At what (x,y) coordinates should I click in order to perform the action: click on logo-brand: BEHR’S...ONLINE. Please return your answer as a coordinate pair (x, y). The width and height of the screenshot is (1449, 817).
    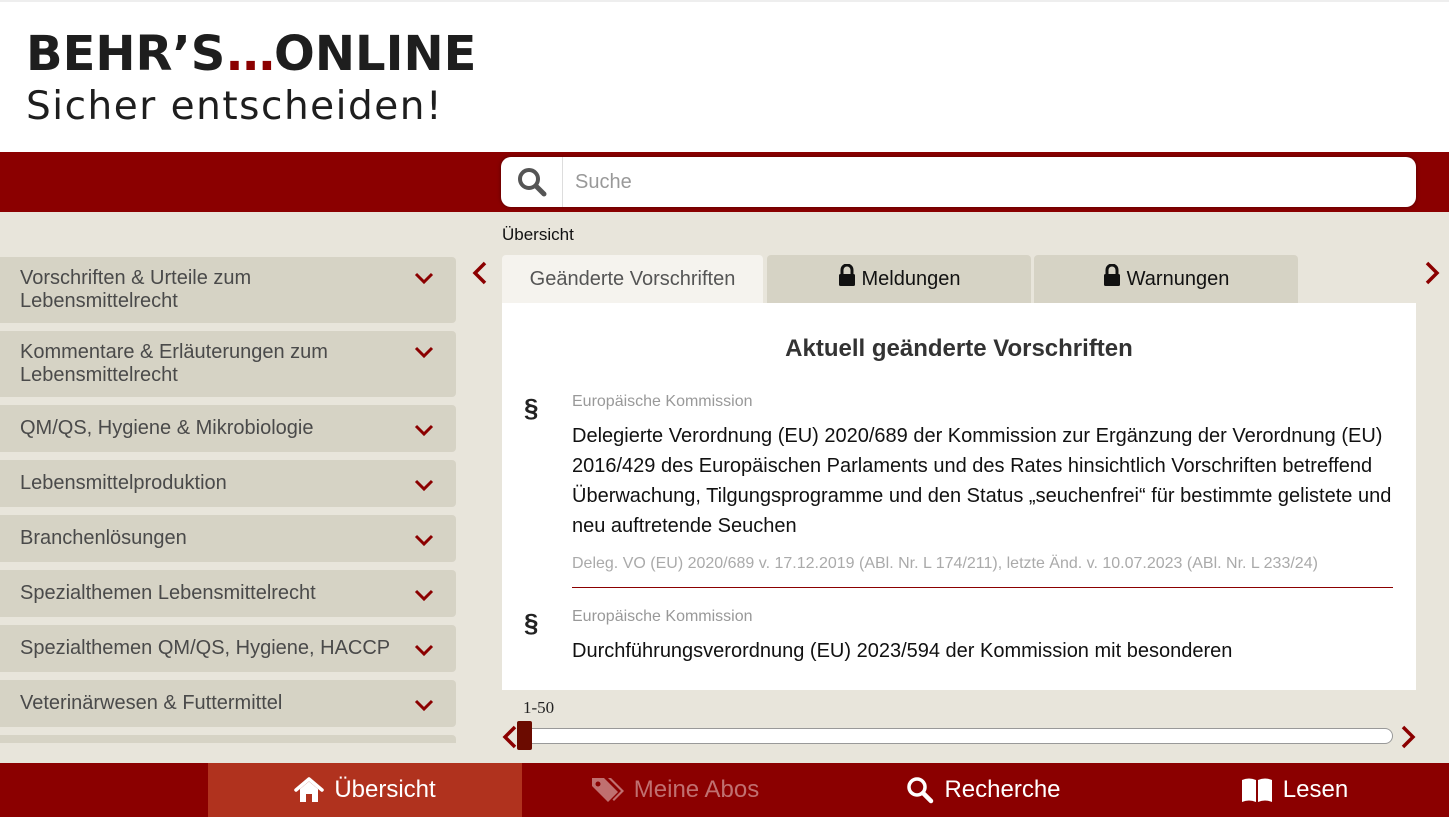
    Looking at the image, I should click on (251, 54).